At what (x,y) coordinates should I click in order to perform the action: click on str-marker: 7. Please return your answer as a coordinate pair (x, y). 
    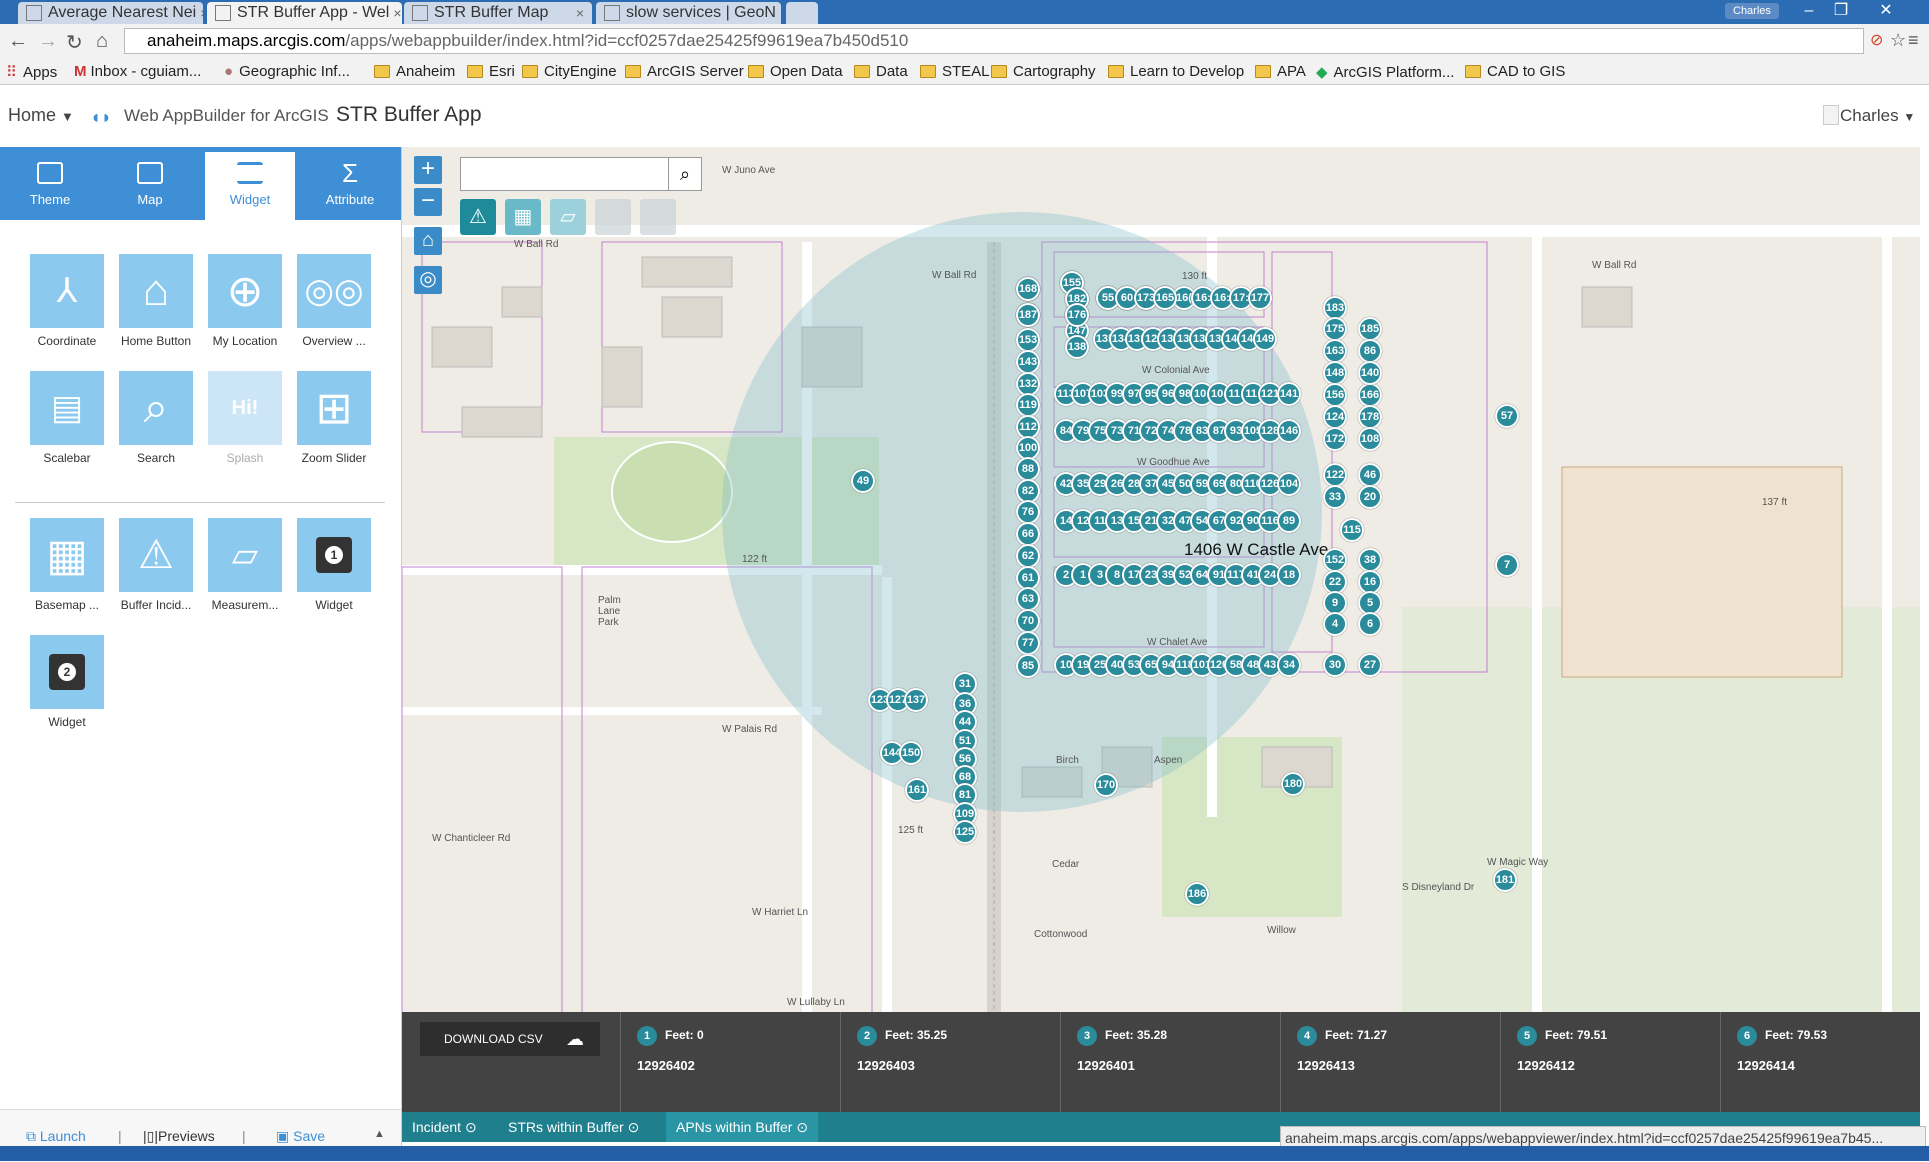
    Looking at the image, I should click on (1507, 565).